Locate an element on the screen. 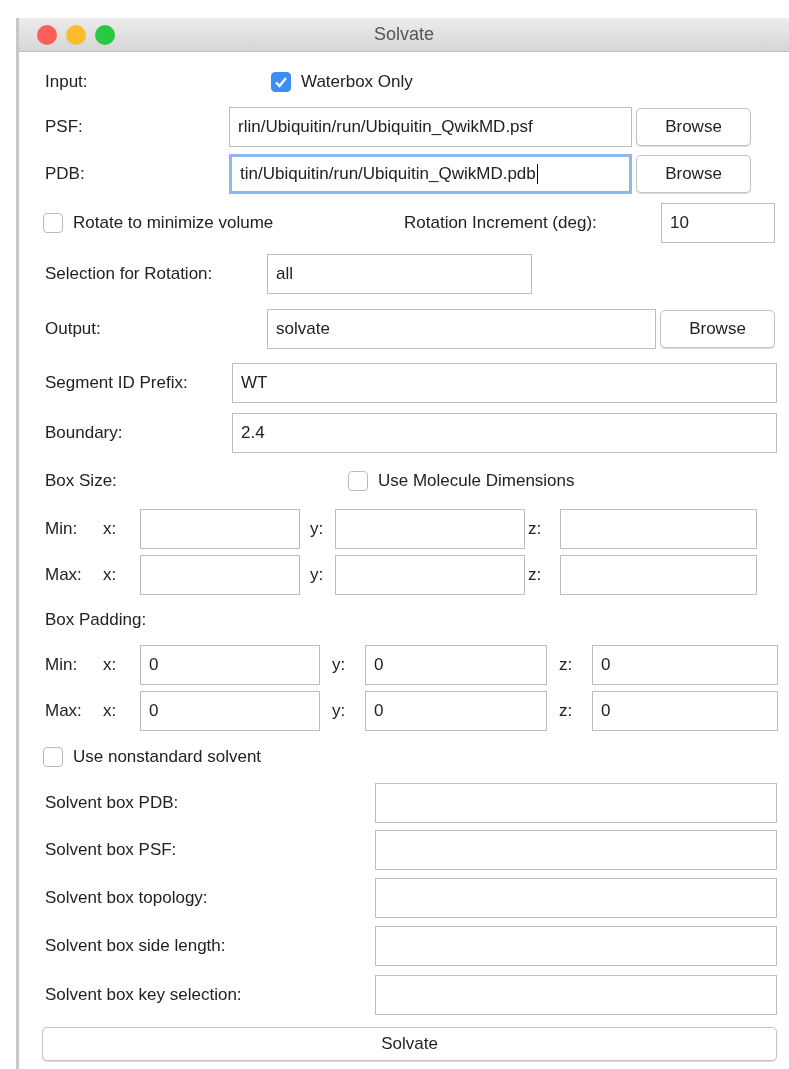 This screenshot has width=789, height=1069. input-field: solvate is located at coordinates (461, 328).